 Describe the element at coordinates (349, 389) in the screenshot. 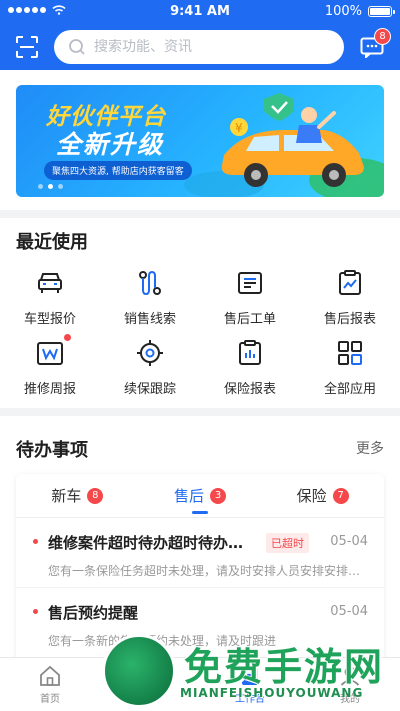

I see `app-label: 全部应用` at that location.